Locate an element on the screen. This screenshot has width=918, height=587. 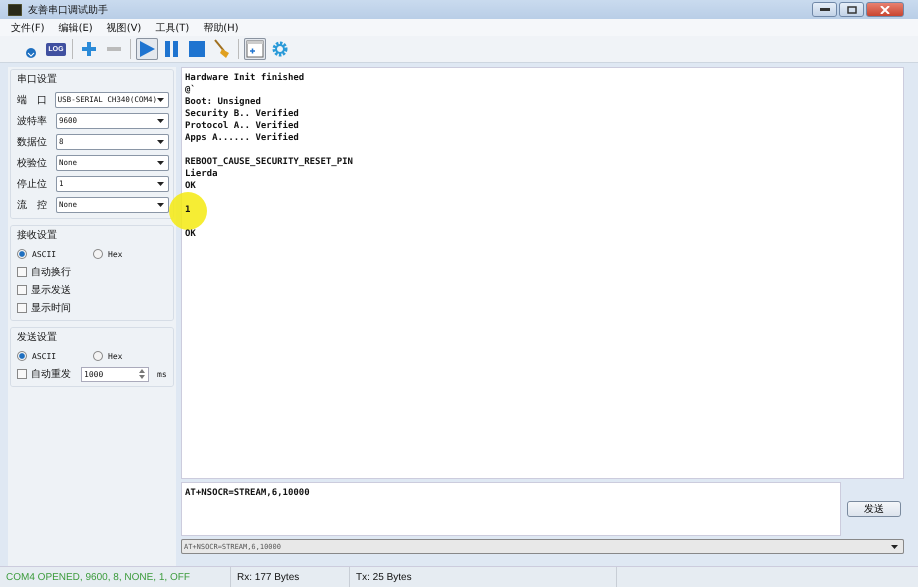
field-label: 波特率 is located at coordinates (32, 121).